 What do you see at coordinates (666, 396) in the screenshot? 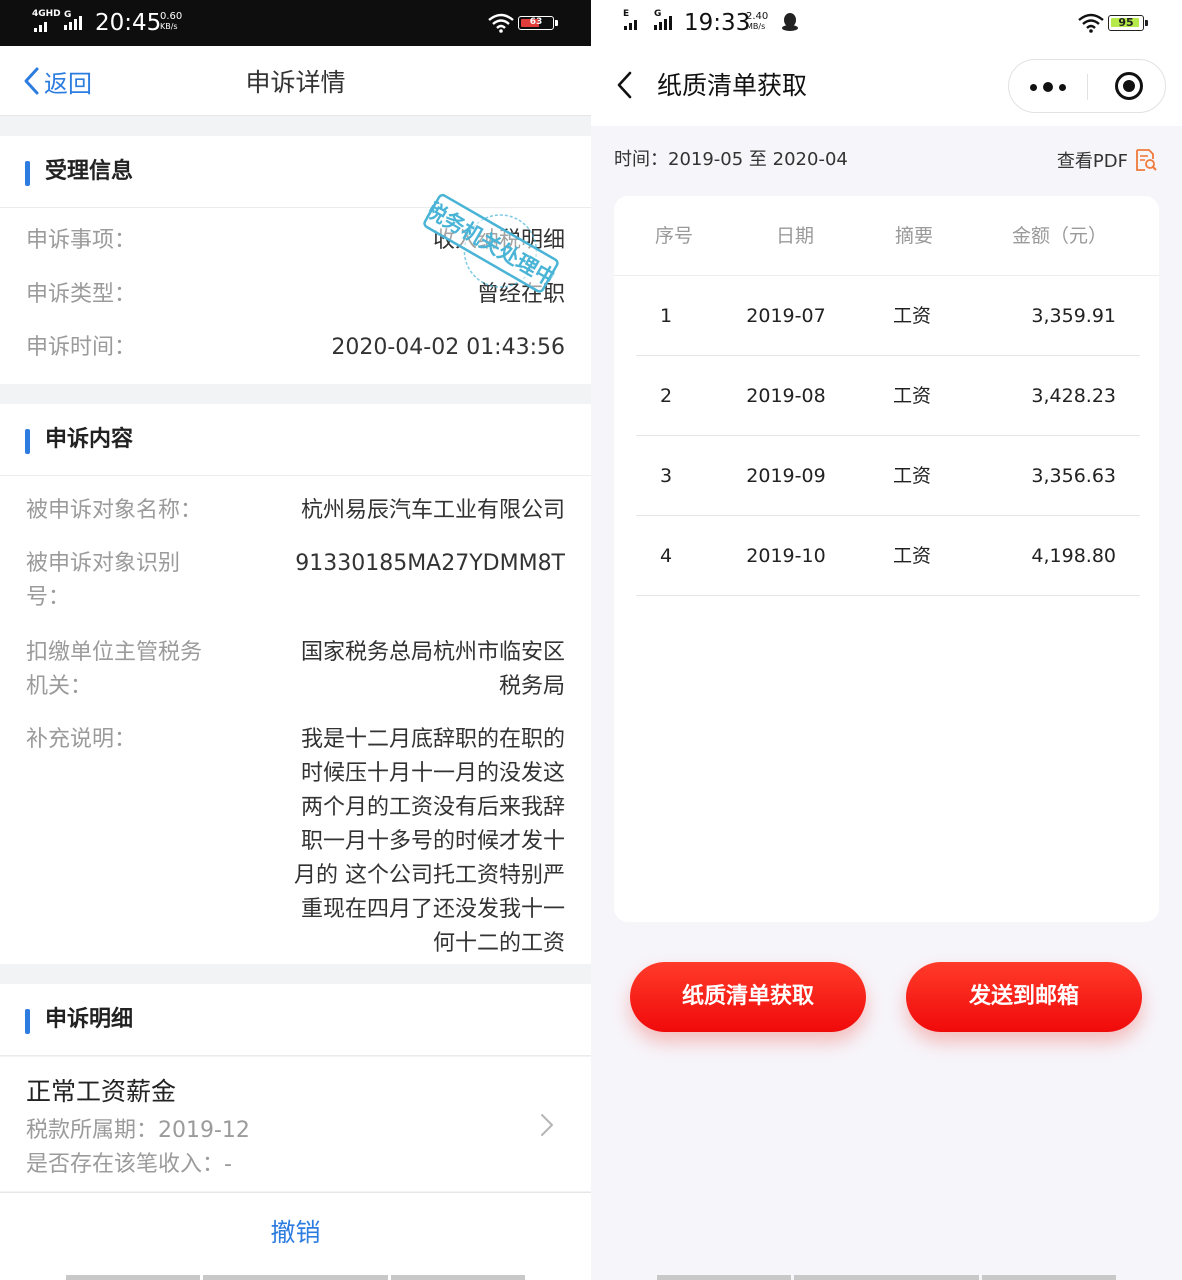
I see `cell-index: 2` at bounding box center [666, 396].